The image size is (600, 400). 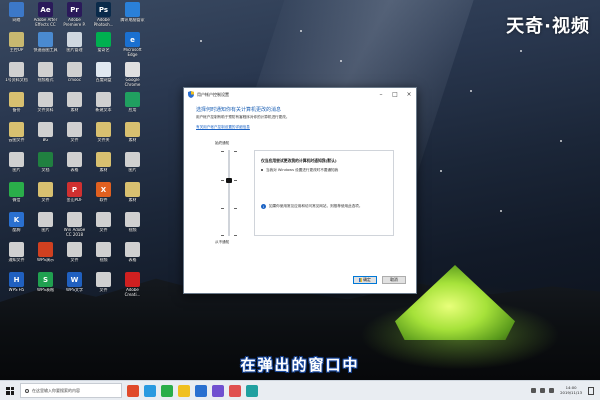 I want to click on desktop-icon: Google Chrome, so click(x=132, y=76).